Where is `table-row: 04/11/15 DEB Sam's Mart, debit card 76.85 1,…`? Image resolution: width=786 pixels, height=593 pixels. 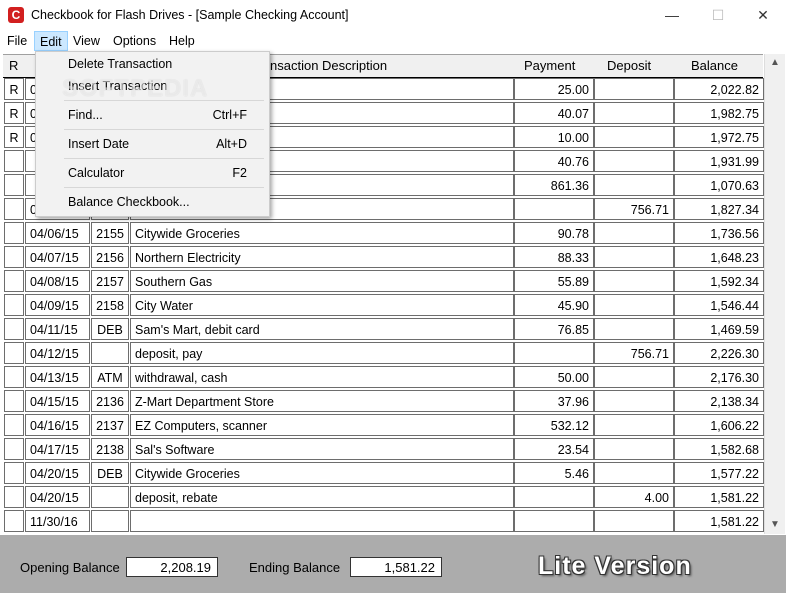
table-row: 04/11/15 DEB Sam's Mart, debit card 76.85 1,… is located at coordinates (383, 329).